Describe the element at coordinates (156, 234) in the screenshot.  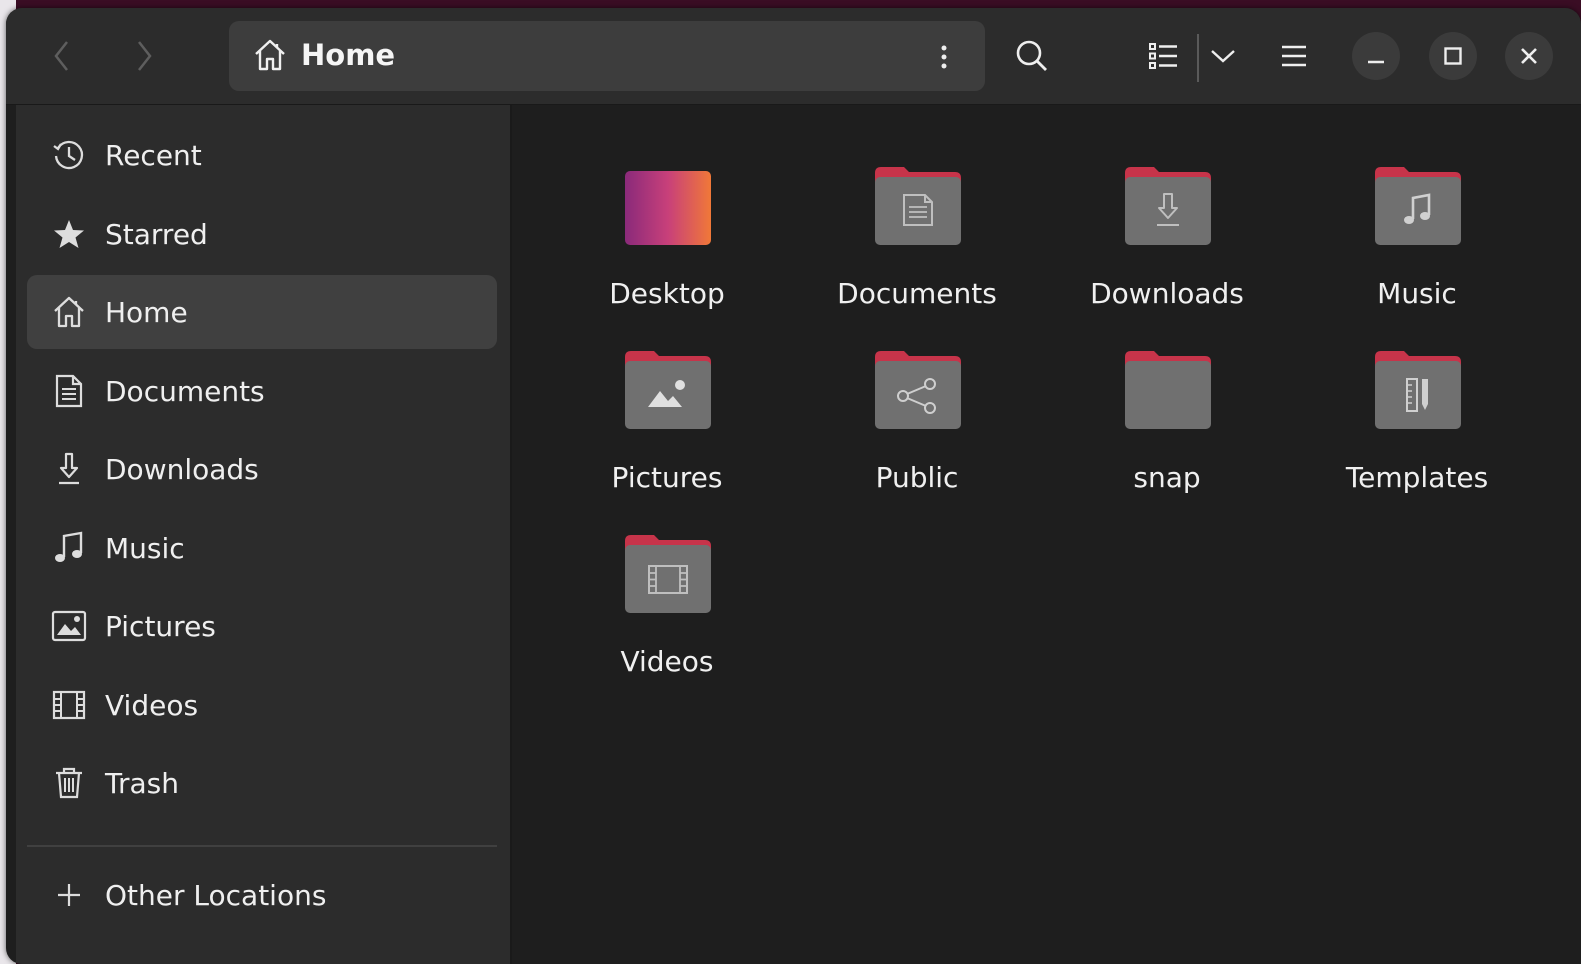
I see `sidebar-item-label: Starred` at that location.